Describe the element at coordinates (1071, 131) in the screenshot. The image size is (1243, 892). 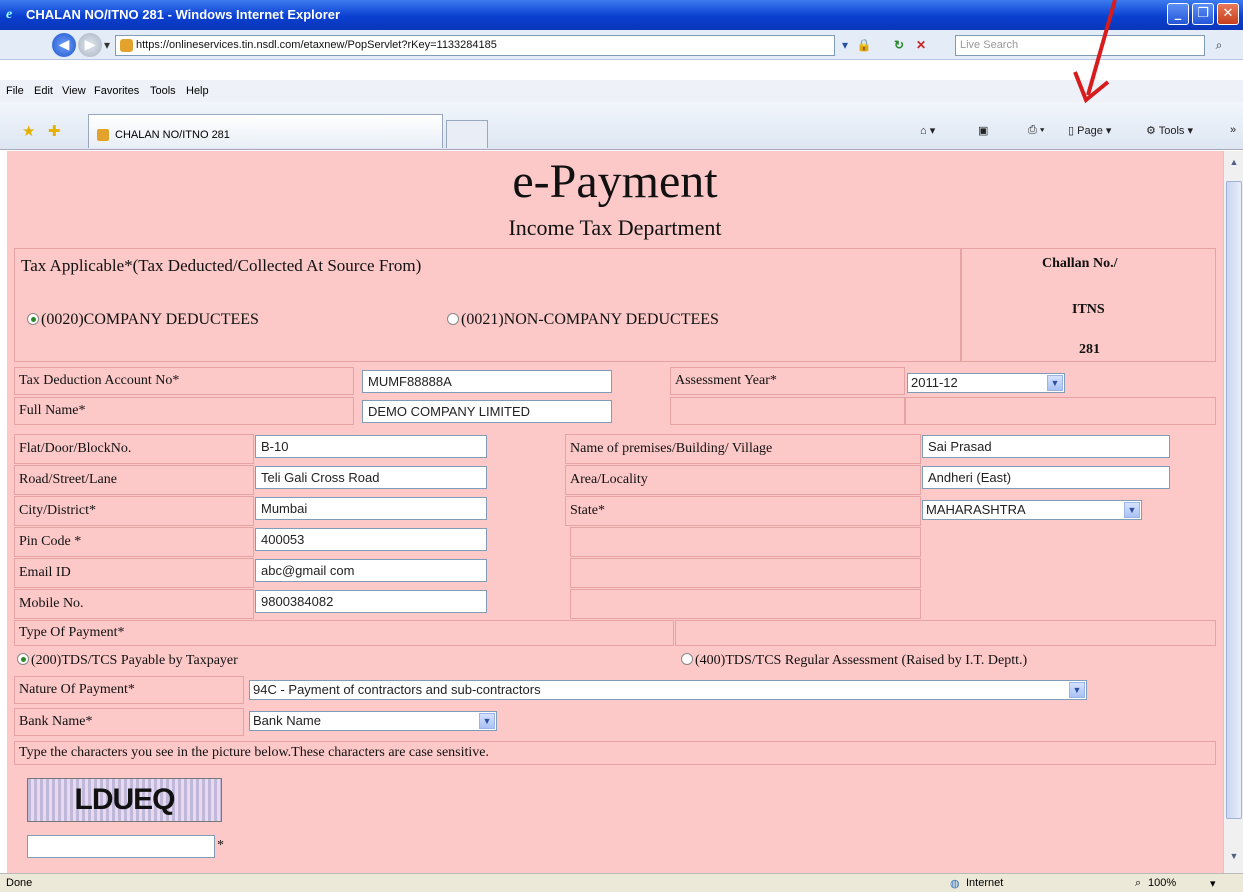
I see `page-icon: ▯` at that location.